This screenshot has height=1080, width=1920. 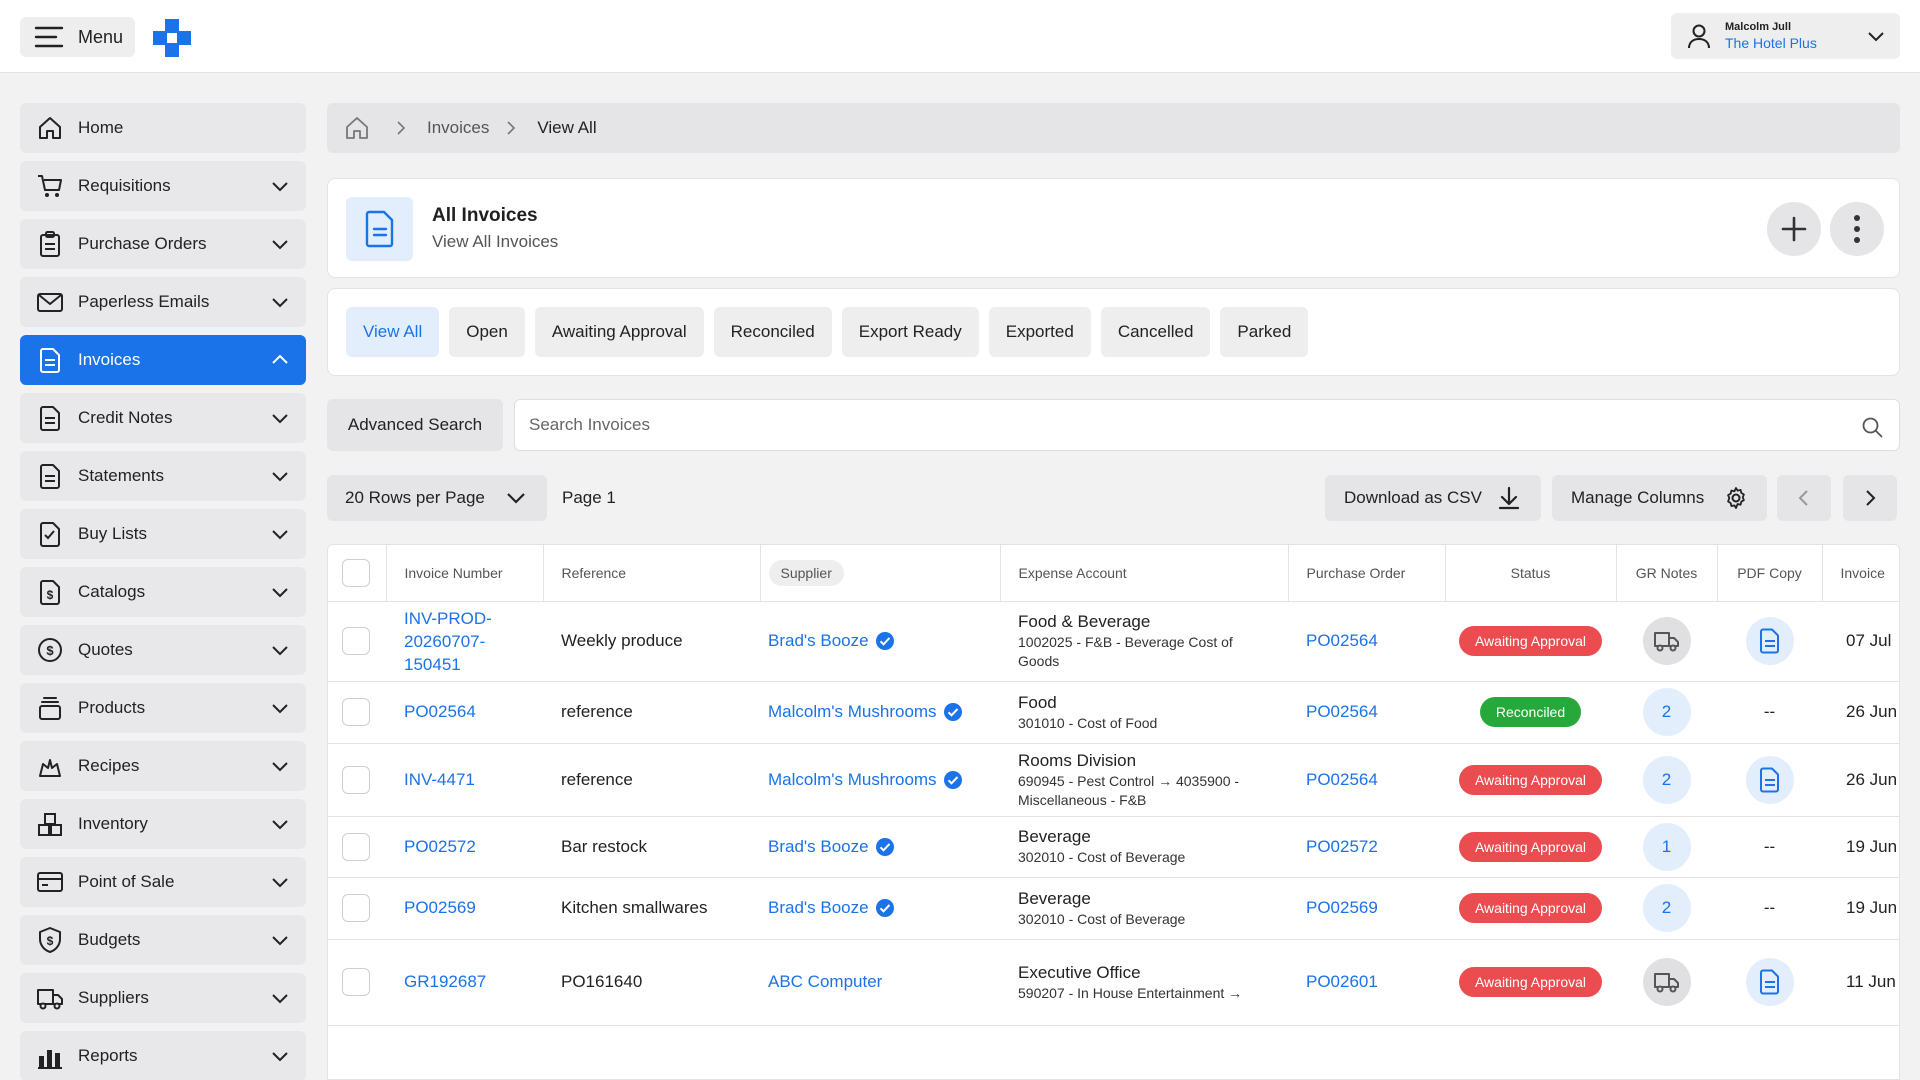 I want to click on breadcrumb-invoices: Invoices, so click(x=458, y=128).